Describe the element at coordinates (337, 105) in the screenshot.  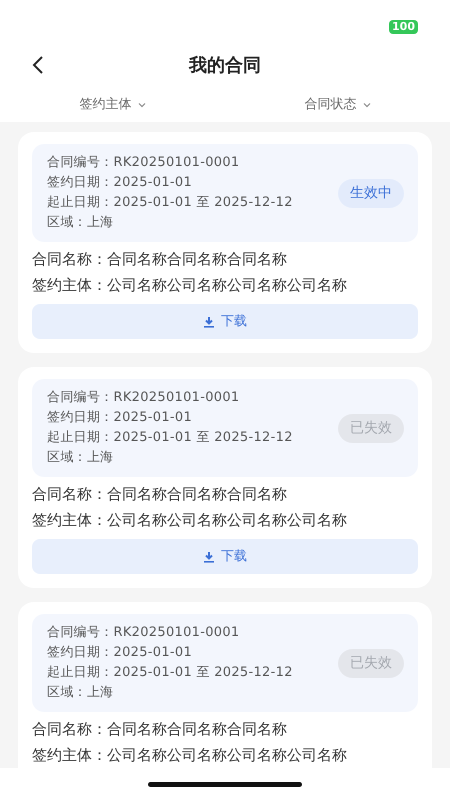
I see `filter-dropdown: 合同状态` at that location.